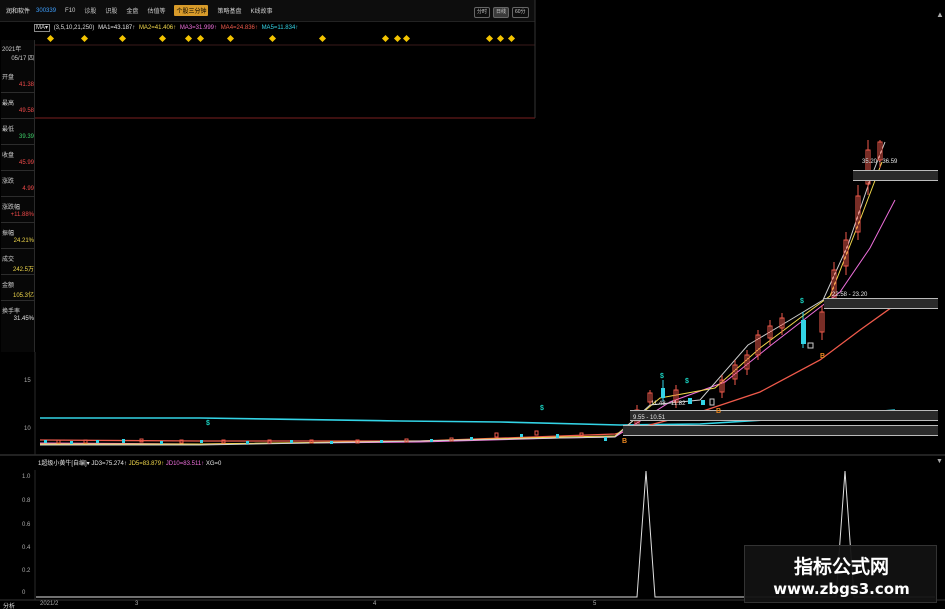 The width and height of the screenshot is (945, 609). I want to click on indicator-axis-label: 1.0, so click(26, 477).